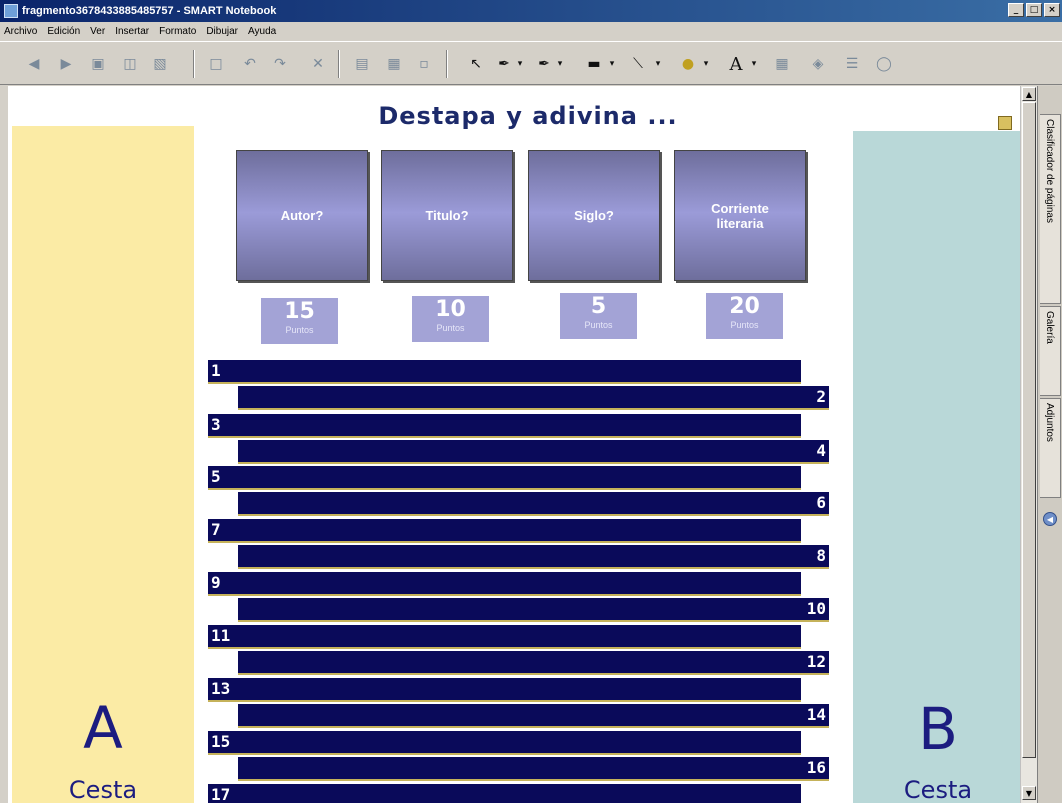  Describe the element at coordinates (821, 450) in the screenshot. I see `bar-number: 4` at that location.